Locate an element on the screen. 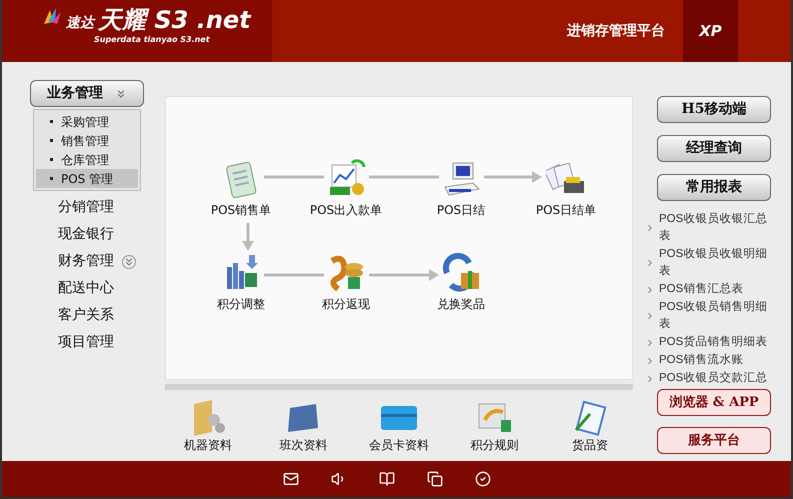  submenu-item: 采购管理 is located at coordinates (87, 121).